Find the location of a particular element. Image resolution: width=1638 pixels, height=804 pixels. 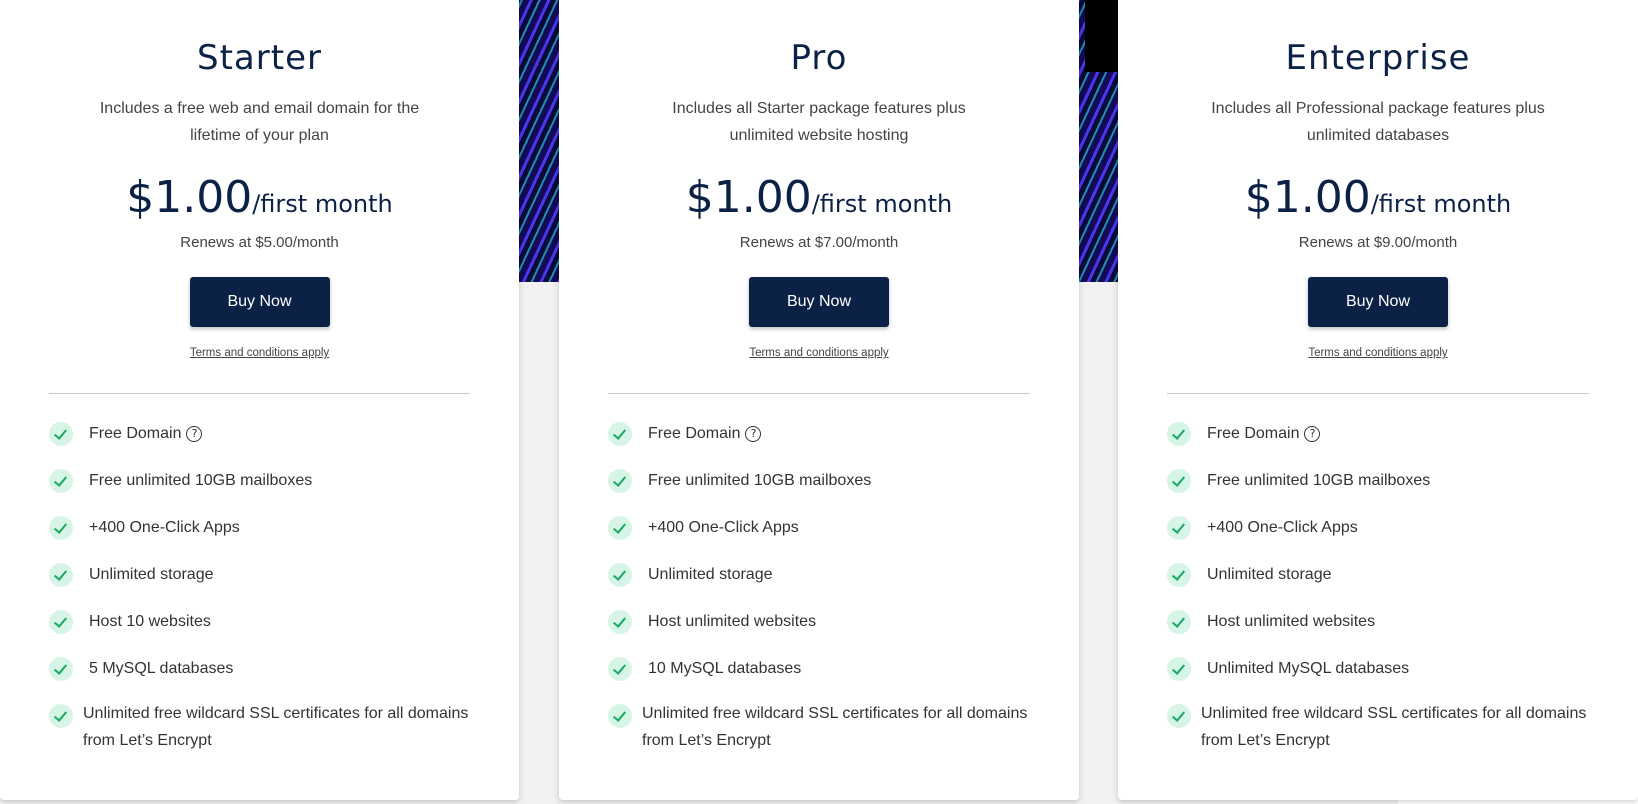

feature-item: 5 MySQL databases is located at coordinates (264, 680).